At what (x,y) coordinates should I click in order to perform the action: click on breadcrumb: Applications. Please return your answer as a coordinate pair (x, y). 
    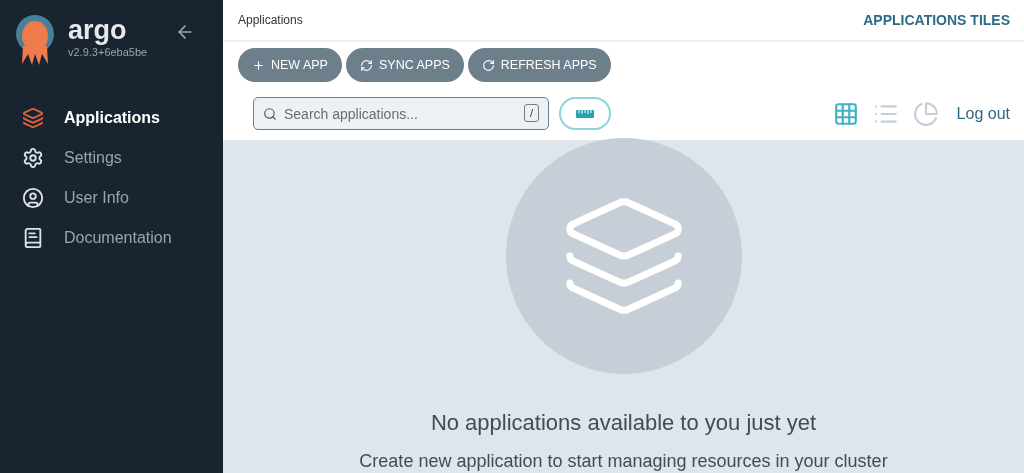
    Looking at the image, I should click on (270, 20).